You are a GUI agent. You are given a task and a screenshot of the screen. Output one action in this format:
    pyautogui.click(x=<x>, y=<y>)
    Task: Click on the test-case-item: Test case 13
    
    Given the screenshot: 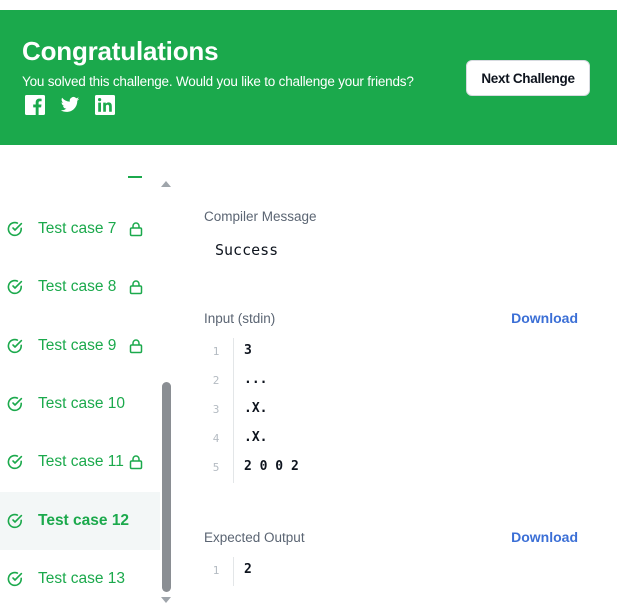 What is the action you would take?
    pyautogui.click(x=80, y=579)
    